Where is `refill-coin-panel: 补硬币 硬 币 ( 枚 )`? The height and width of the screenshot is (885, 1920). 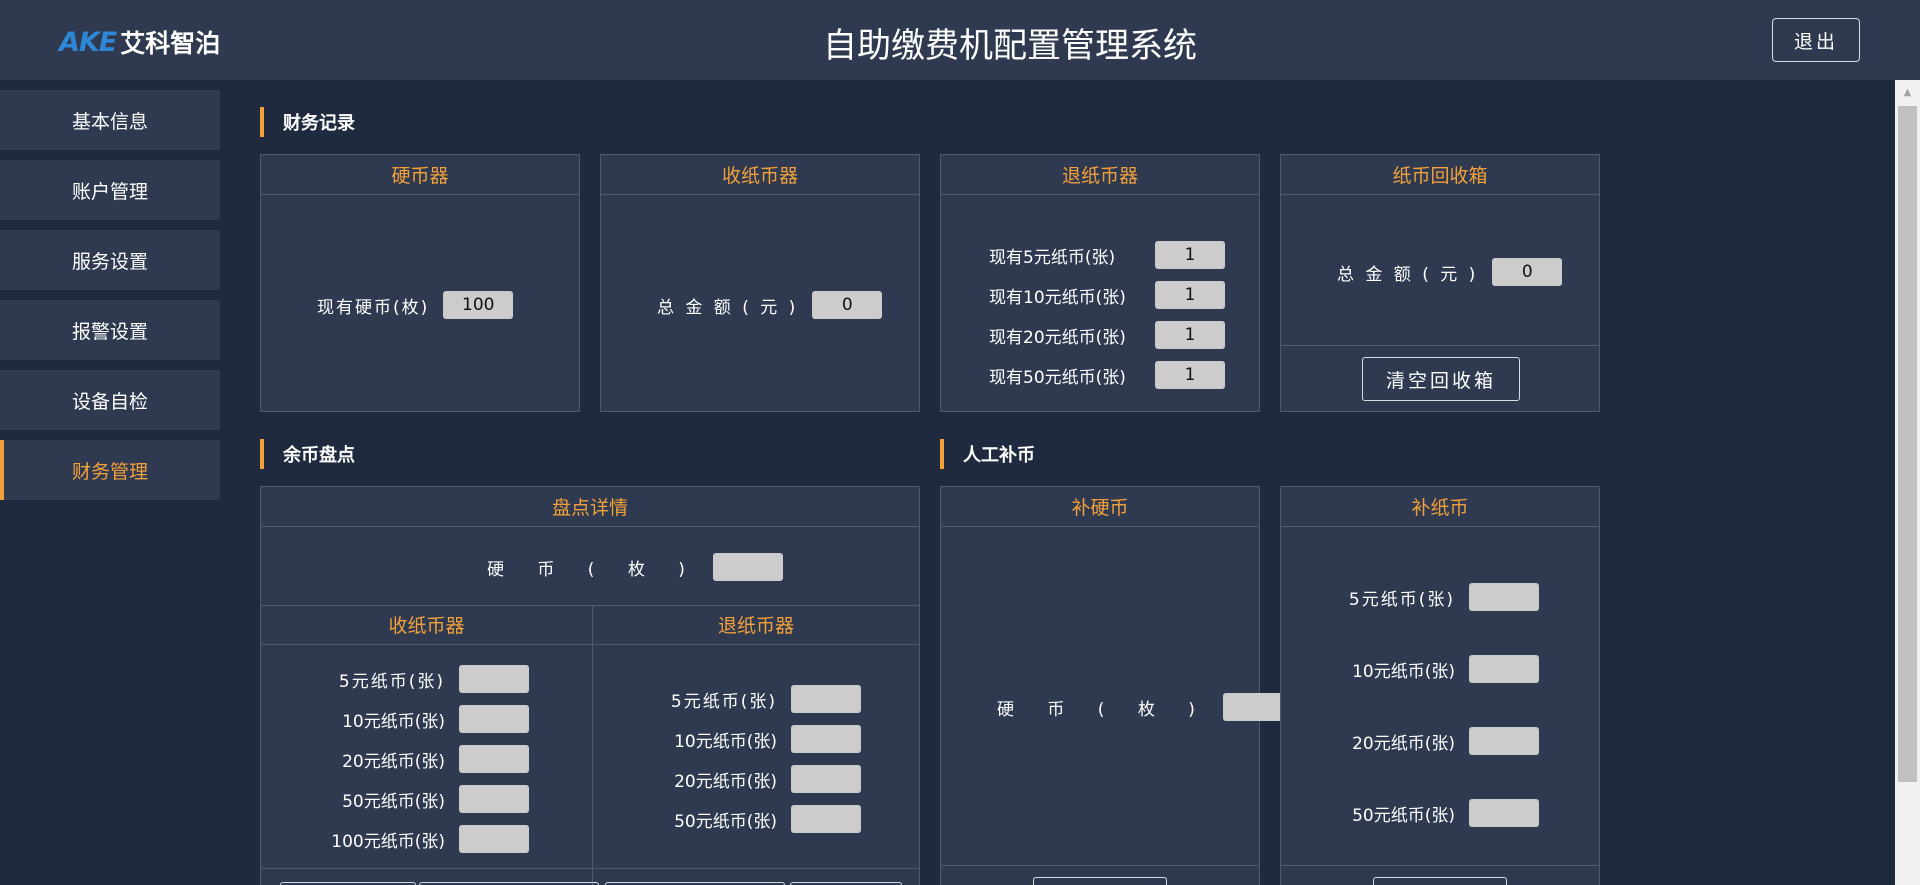
refill-coin-panel: 补硬币 硬 币 ( 枚 ) is located at coordinates (1116, 685).